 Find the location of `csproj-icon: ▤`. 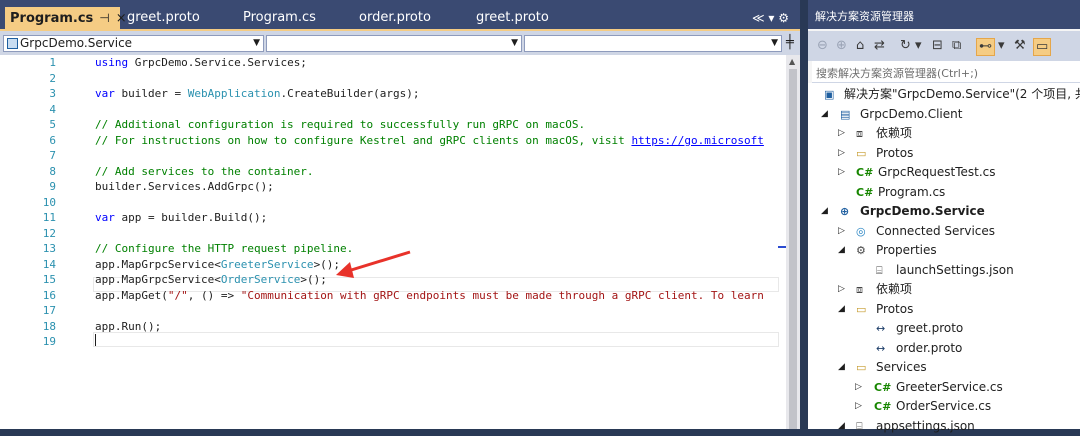

csproj-icon: ▤ is located at coordinates (845, 115).